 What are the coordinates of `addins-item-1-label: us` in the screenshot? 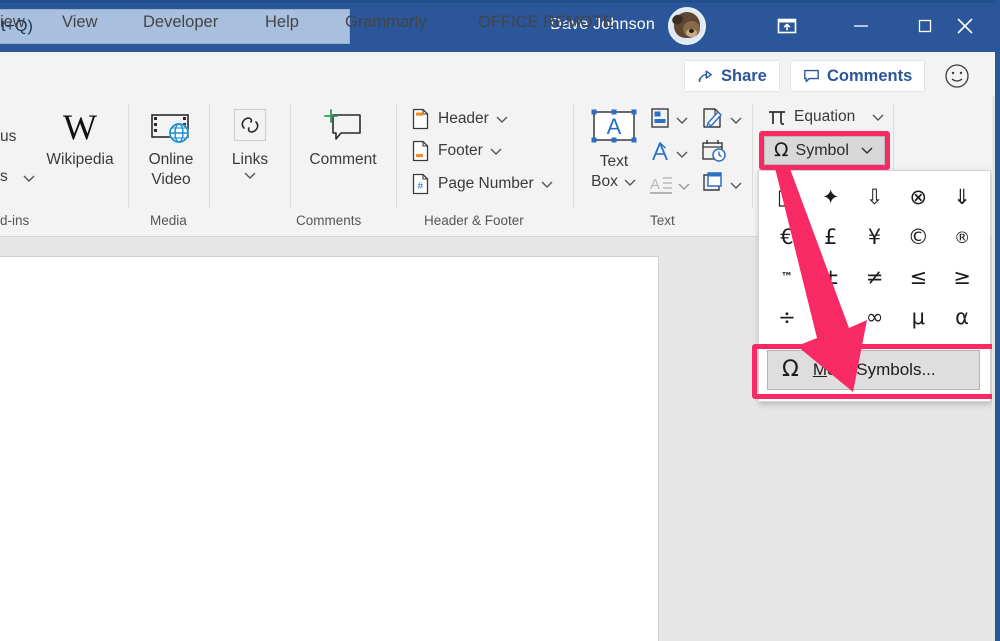 It's located at (8, 137).